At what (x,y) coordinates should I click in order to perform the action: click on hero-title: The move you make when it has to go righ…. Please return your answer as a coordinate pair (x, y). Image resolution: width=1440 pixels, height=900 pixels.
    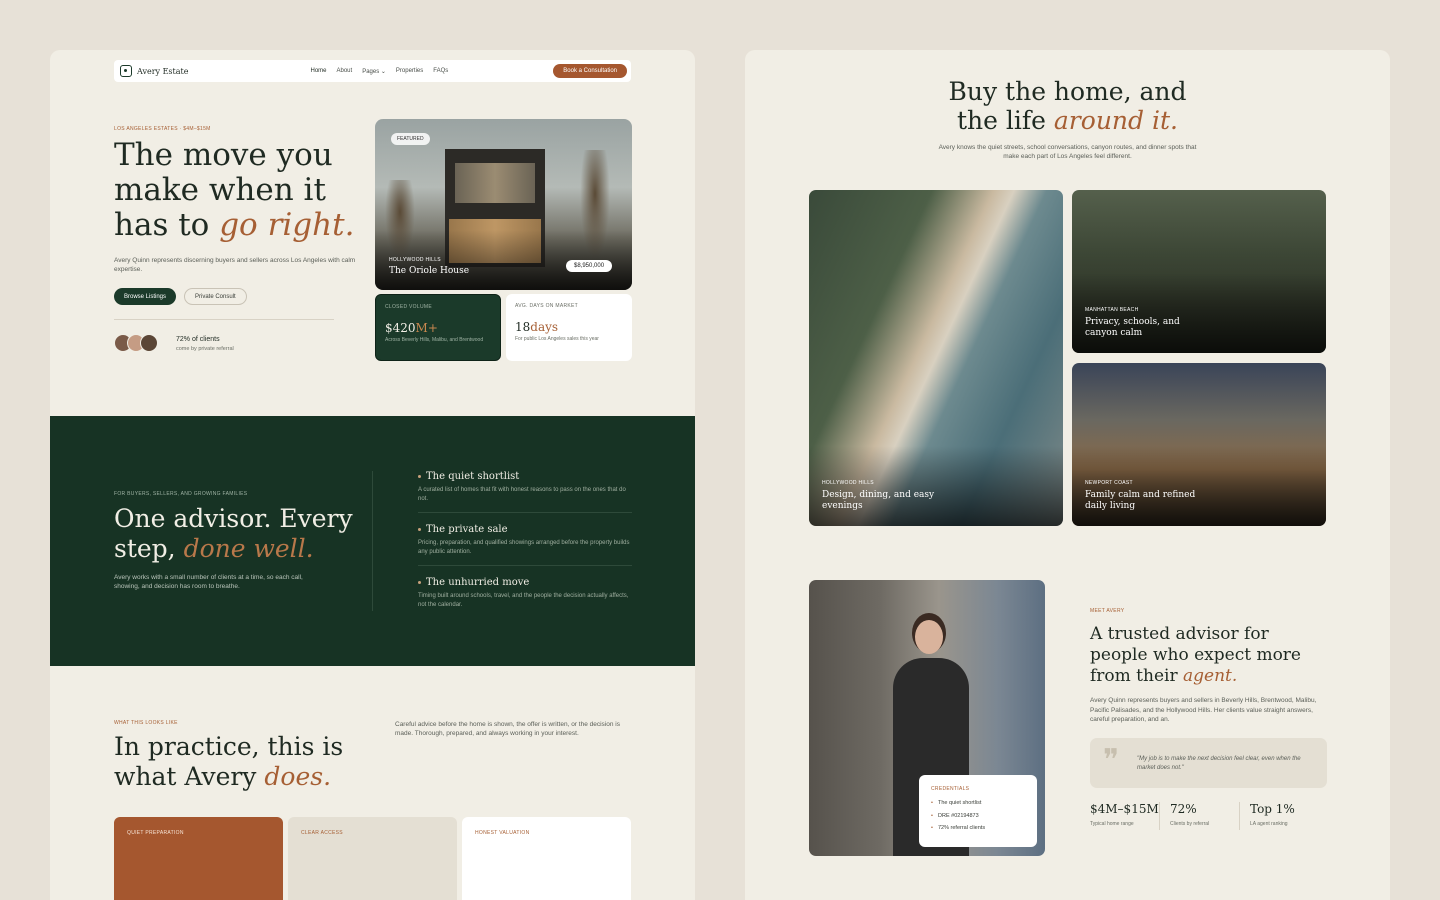
    Looking at the image, I should click on (239, 190).